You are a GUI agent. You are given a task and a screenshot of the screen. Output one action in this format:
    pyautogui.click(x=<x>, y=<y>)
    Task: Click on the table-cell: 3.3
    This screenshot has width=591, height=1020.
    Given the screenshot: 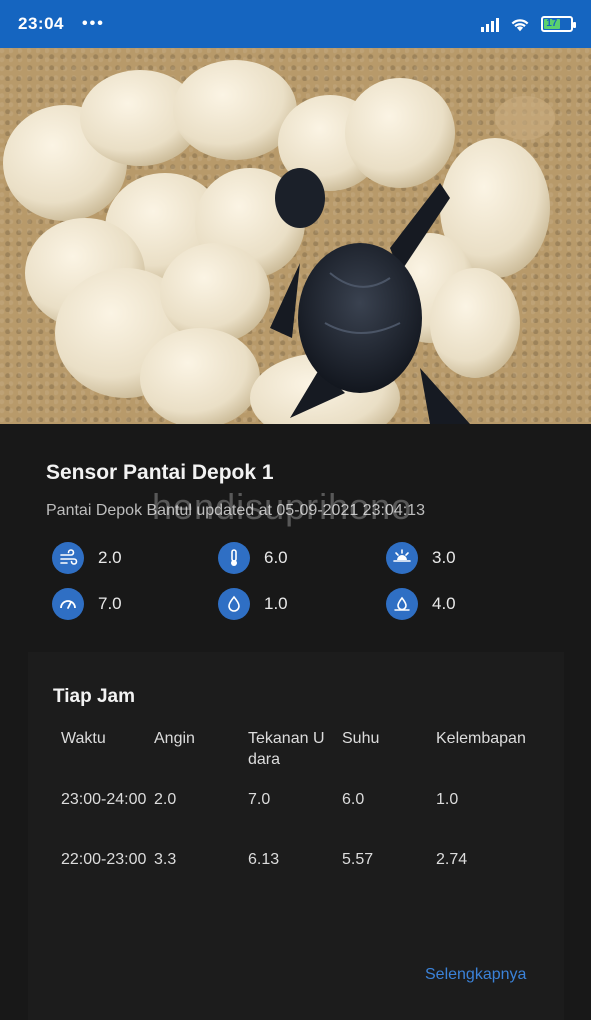 What is the action you would take?
    pyautogui.click(x=165, y=859)
    